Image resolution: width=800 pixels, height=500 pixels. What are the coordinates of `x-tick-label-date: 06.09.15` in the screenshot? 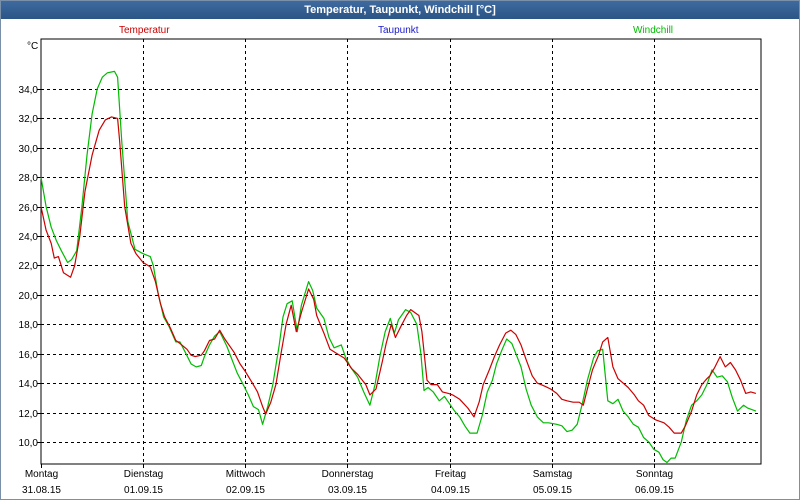 It's located at (654, 490).